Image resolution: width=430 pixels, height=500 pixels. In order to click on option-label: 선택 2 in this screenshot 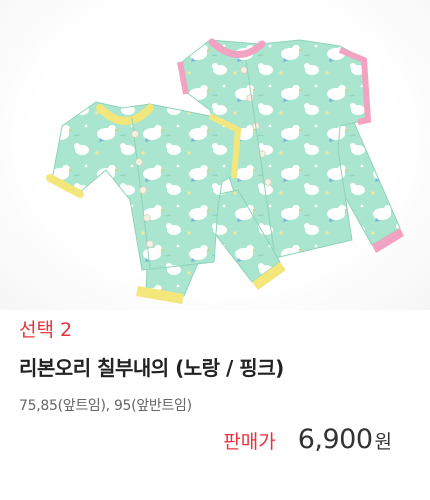, I will do `click(46, 330)`.